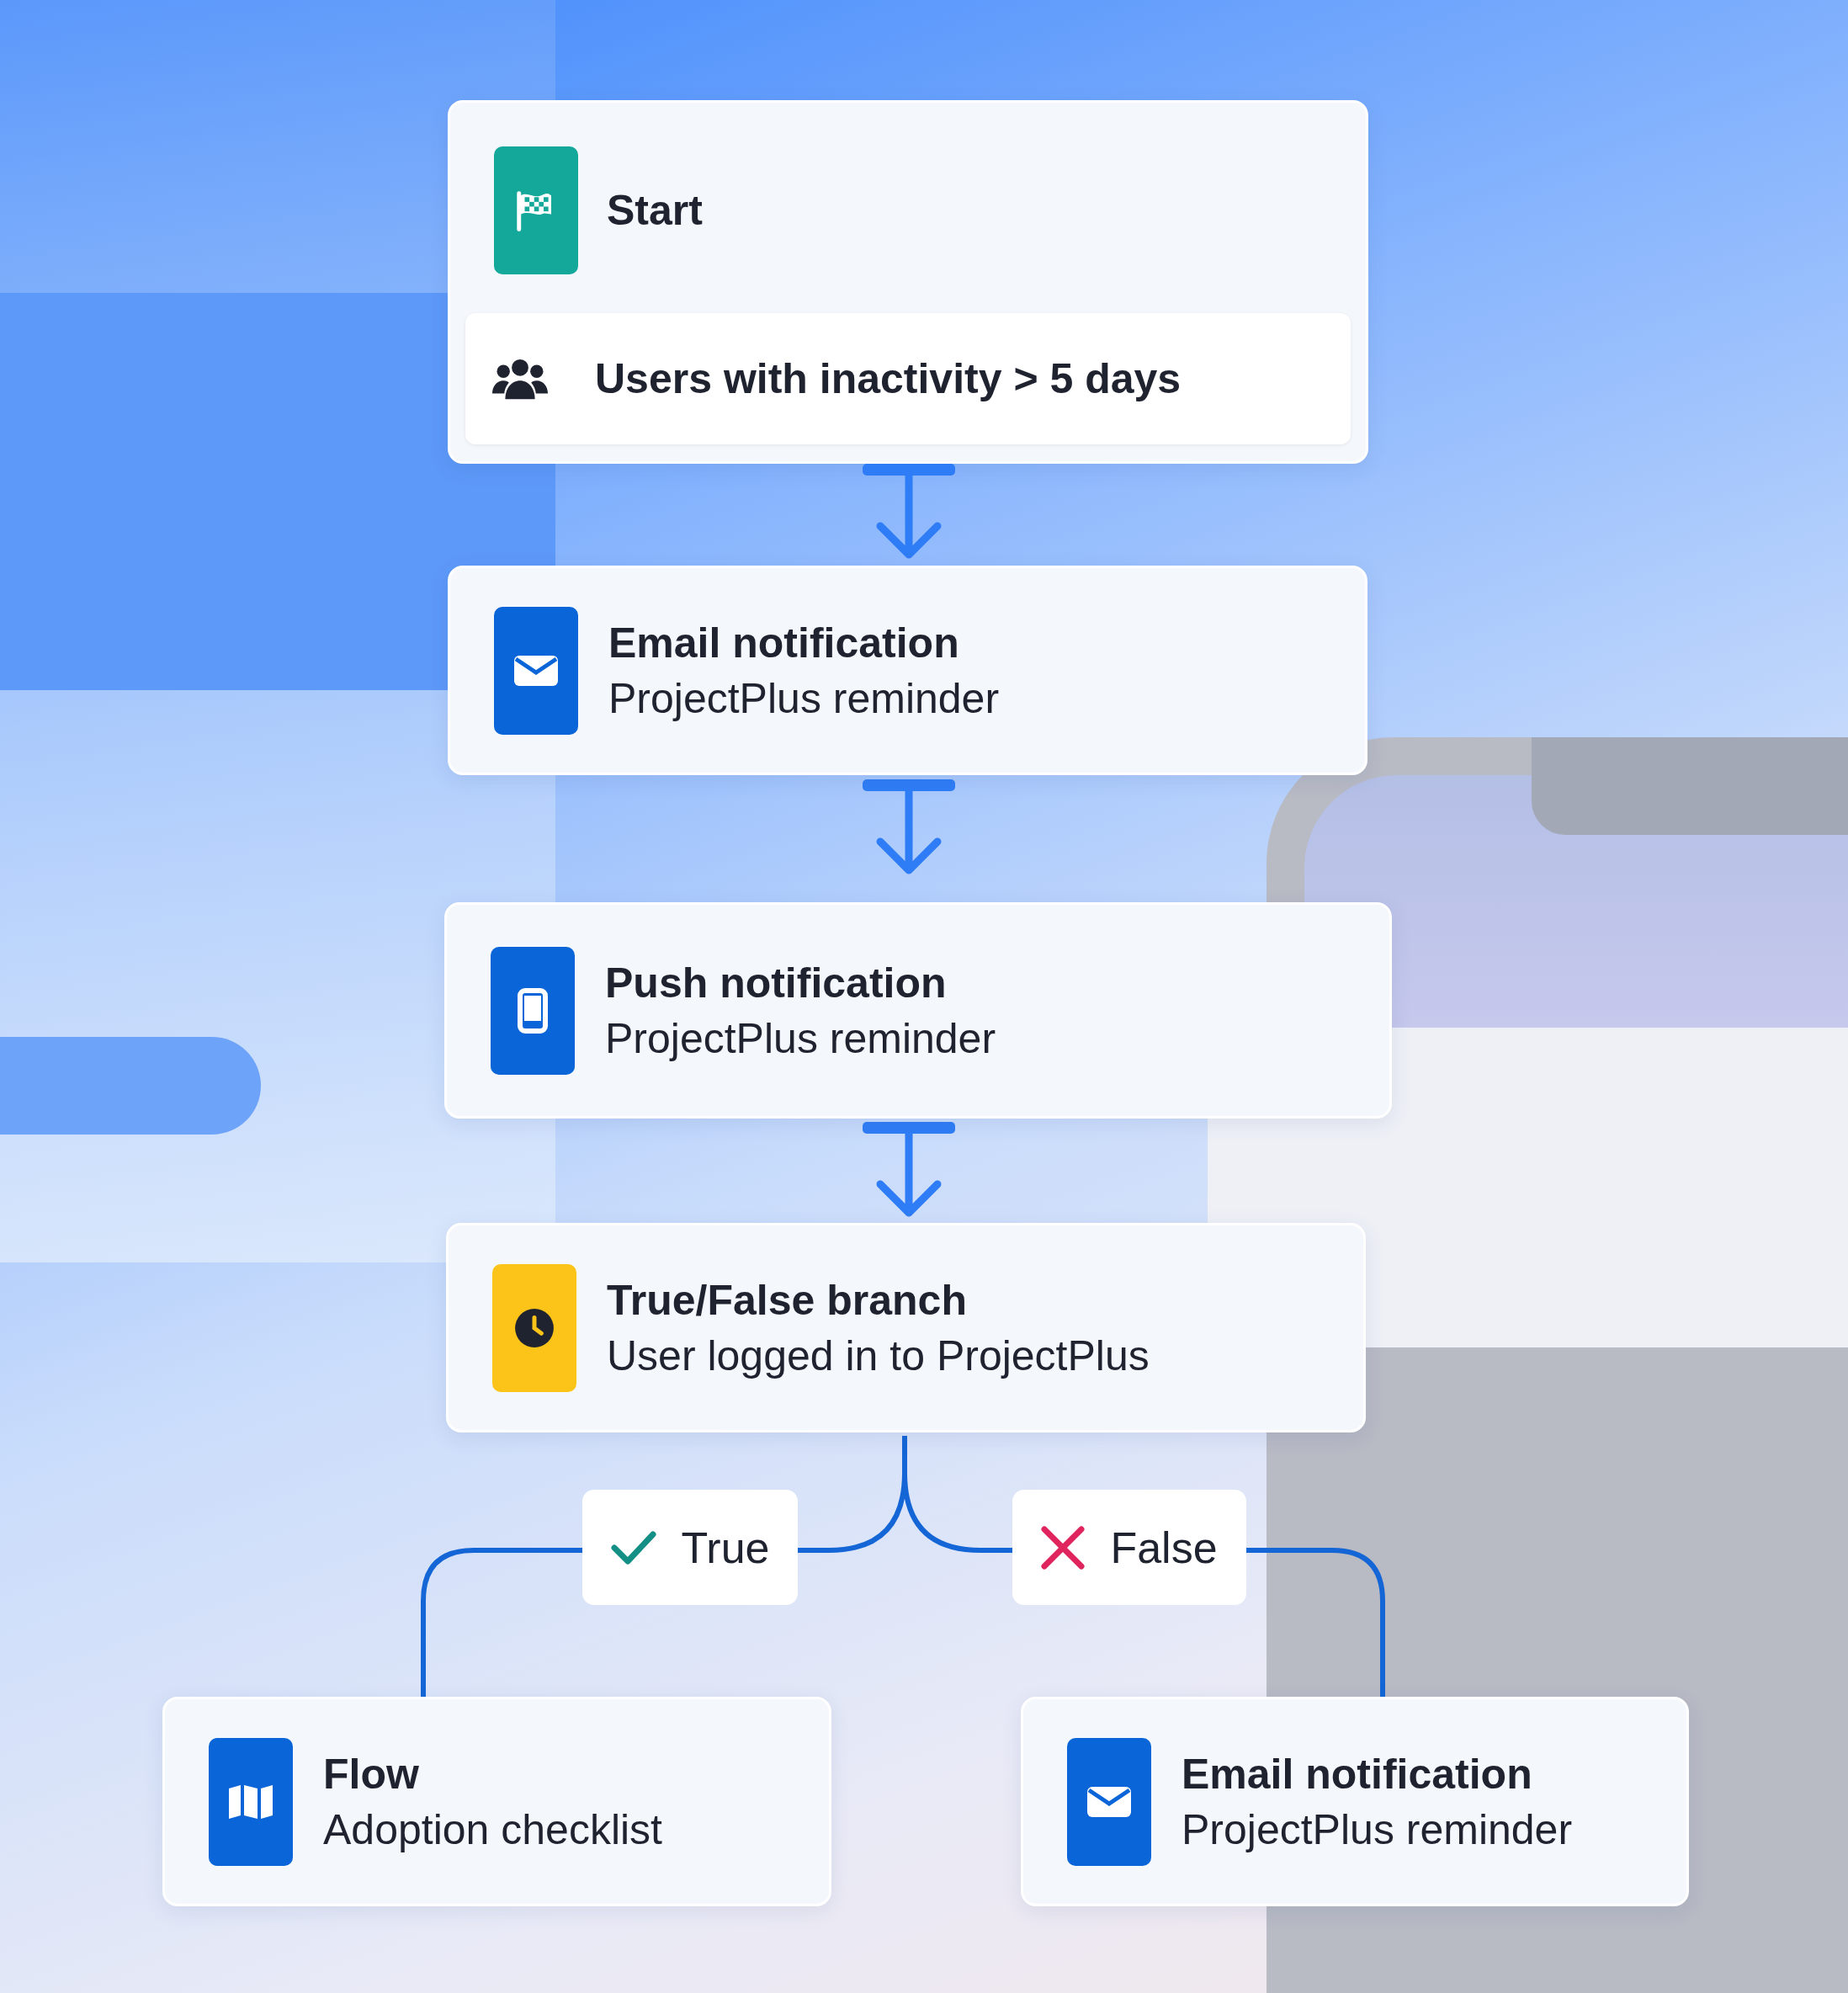  I want to click on map-icon, so click(251, 1801).